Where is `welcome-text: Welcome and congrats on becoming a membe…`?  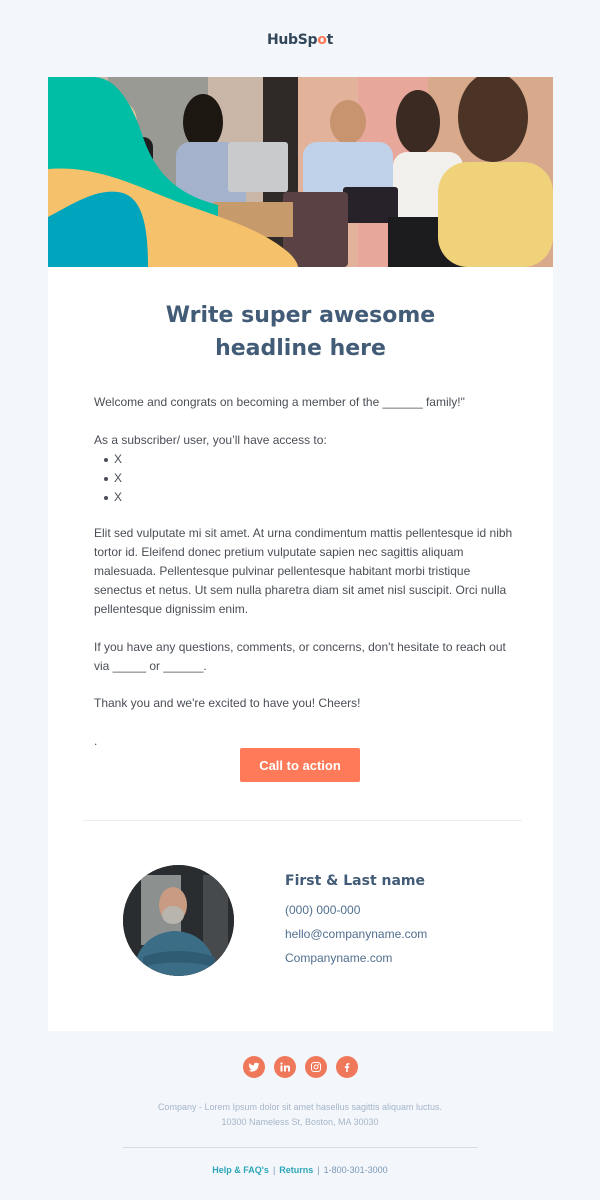 welcome-text: Welcome and congrats on becoming a membe… is located at coordinates (279, 402).